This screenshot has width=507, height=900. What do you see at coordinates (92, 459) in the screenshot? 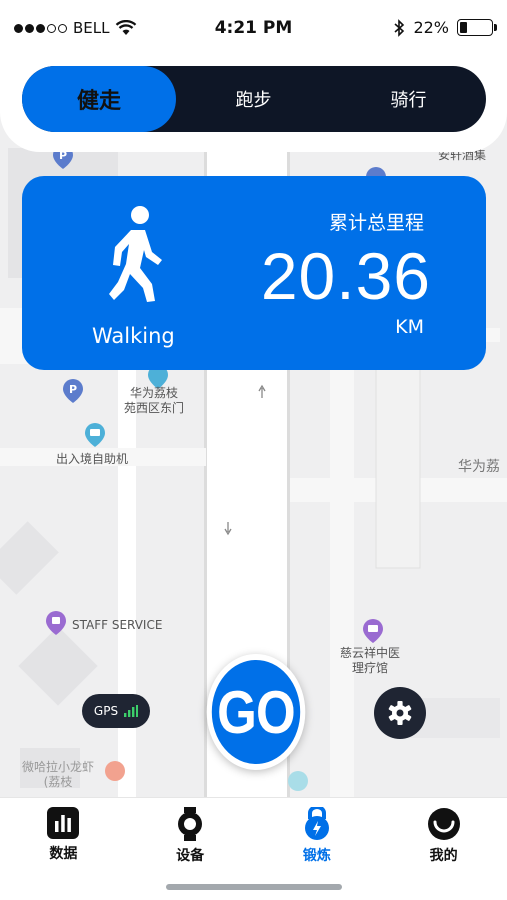
I see `map-label-kiosk: 出入境自助机` at bounding box center [92, 459].